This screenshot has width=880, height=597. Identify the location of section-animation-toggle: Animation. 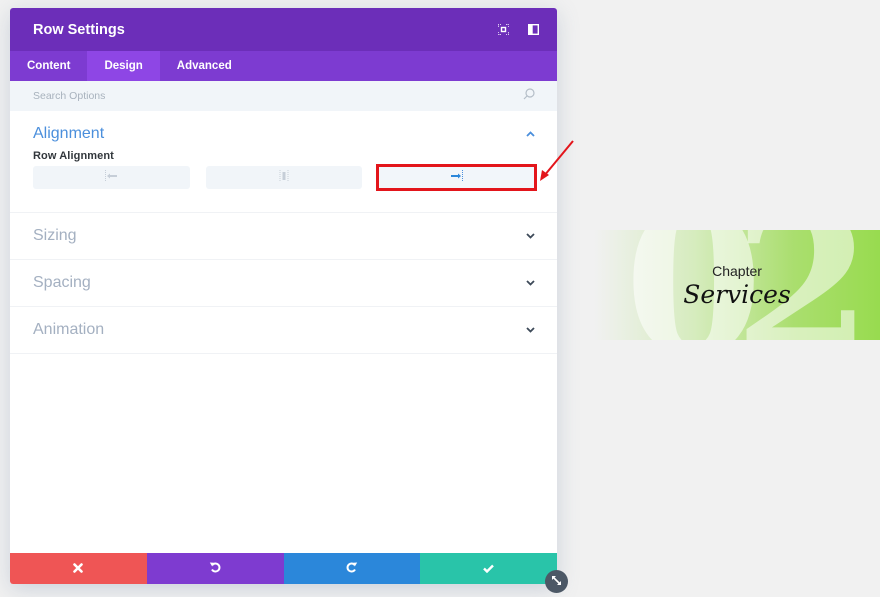
(283, 330).